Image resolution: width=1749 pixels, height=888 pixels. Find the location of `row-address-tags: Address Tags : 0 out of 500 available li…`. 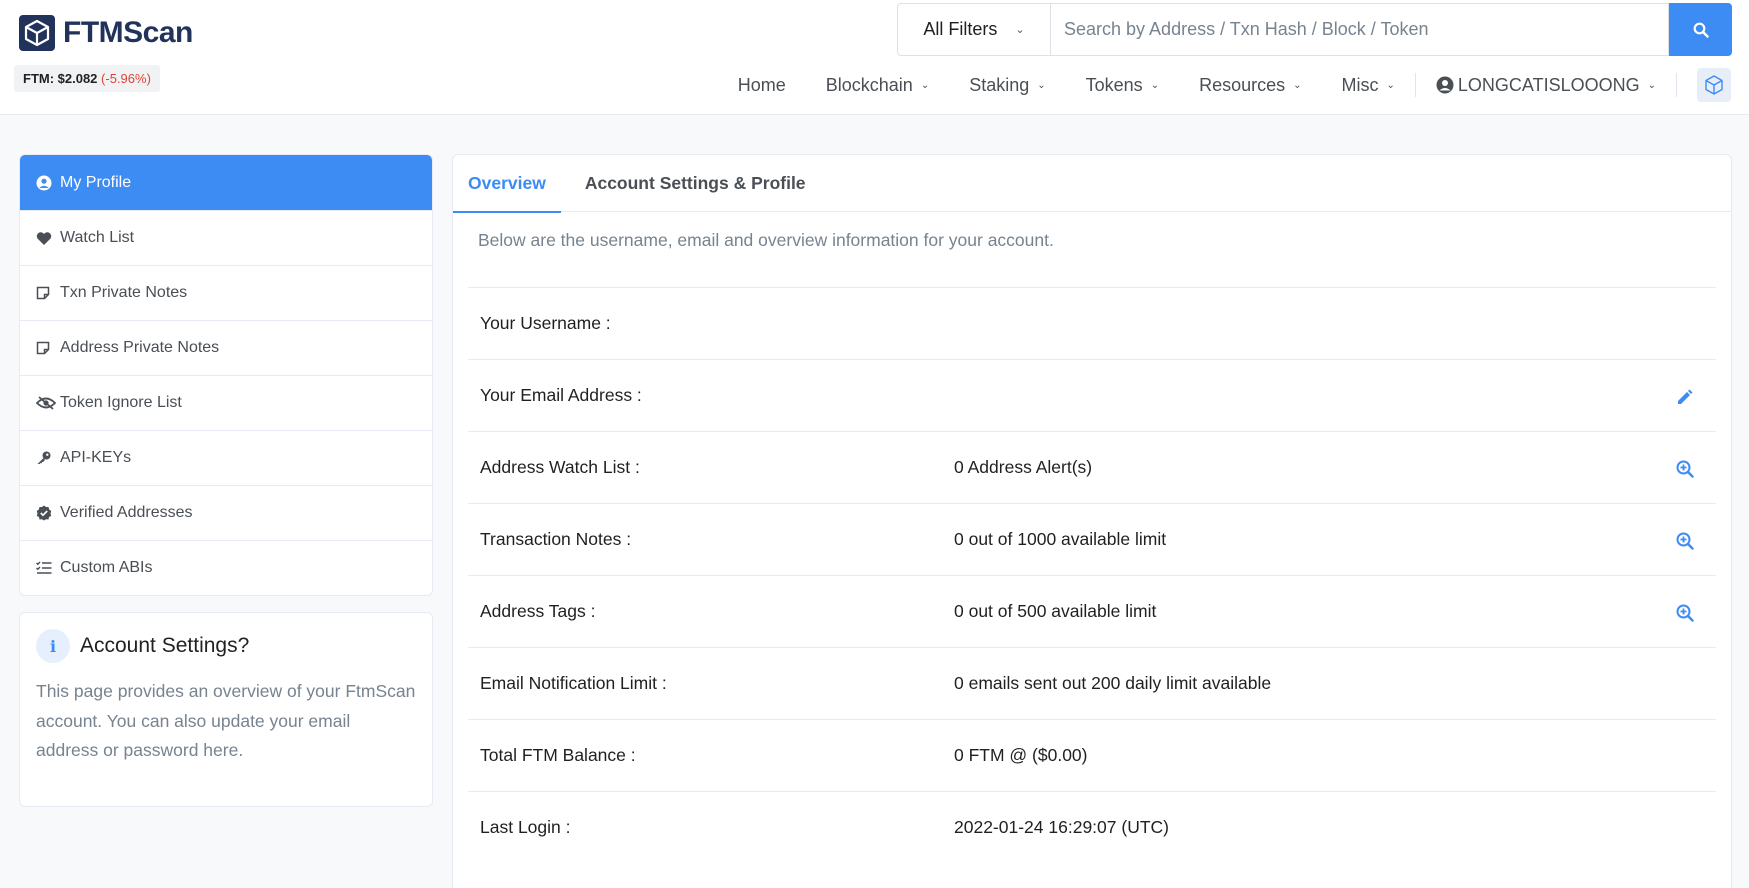

row-address-tags: Address Tags : 0 out of 500 available li… is located at coordinates (1092, 611).